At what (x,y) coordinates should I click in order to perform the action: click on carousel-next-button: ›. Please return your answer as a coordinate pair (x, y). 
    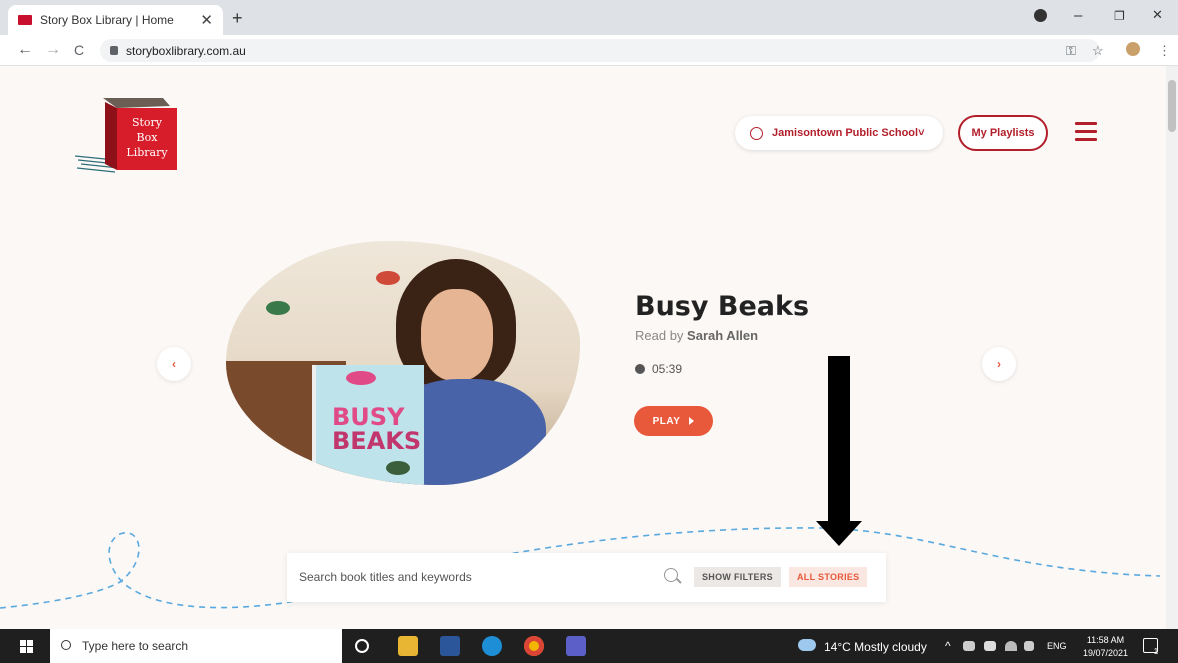
    Looking at the image, I should click on (999, 364).